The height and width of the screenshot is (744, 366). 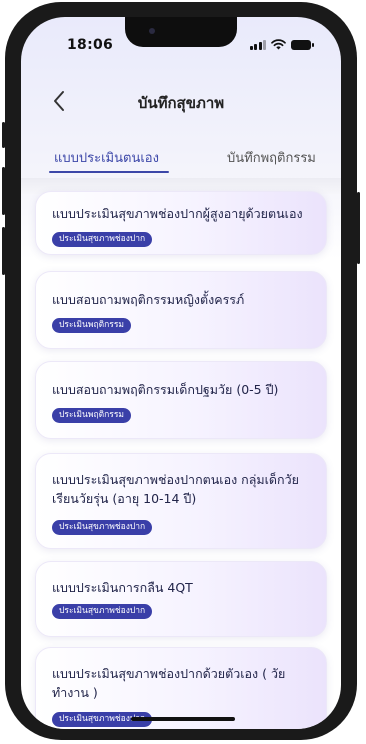 I want to click on status-icons, so click(x=281, y=44).